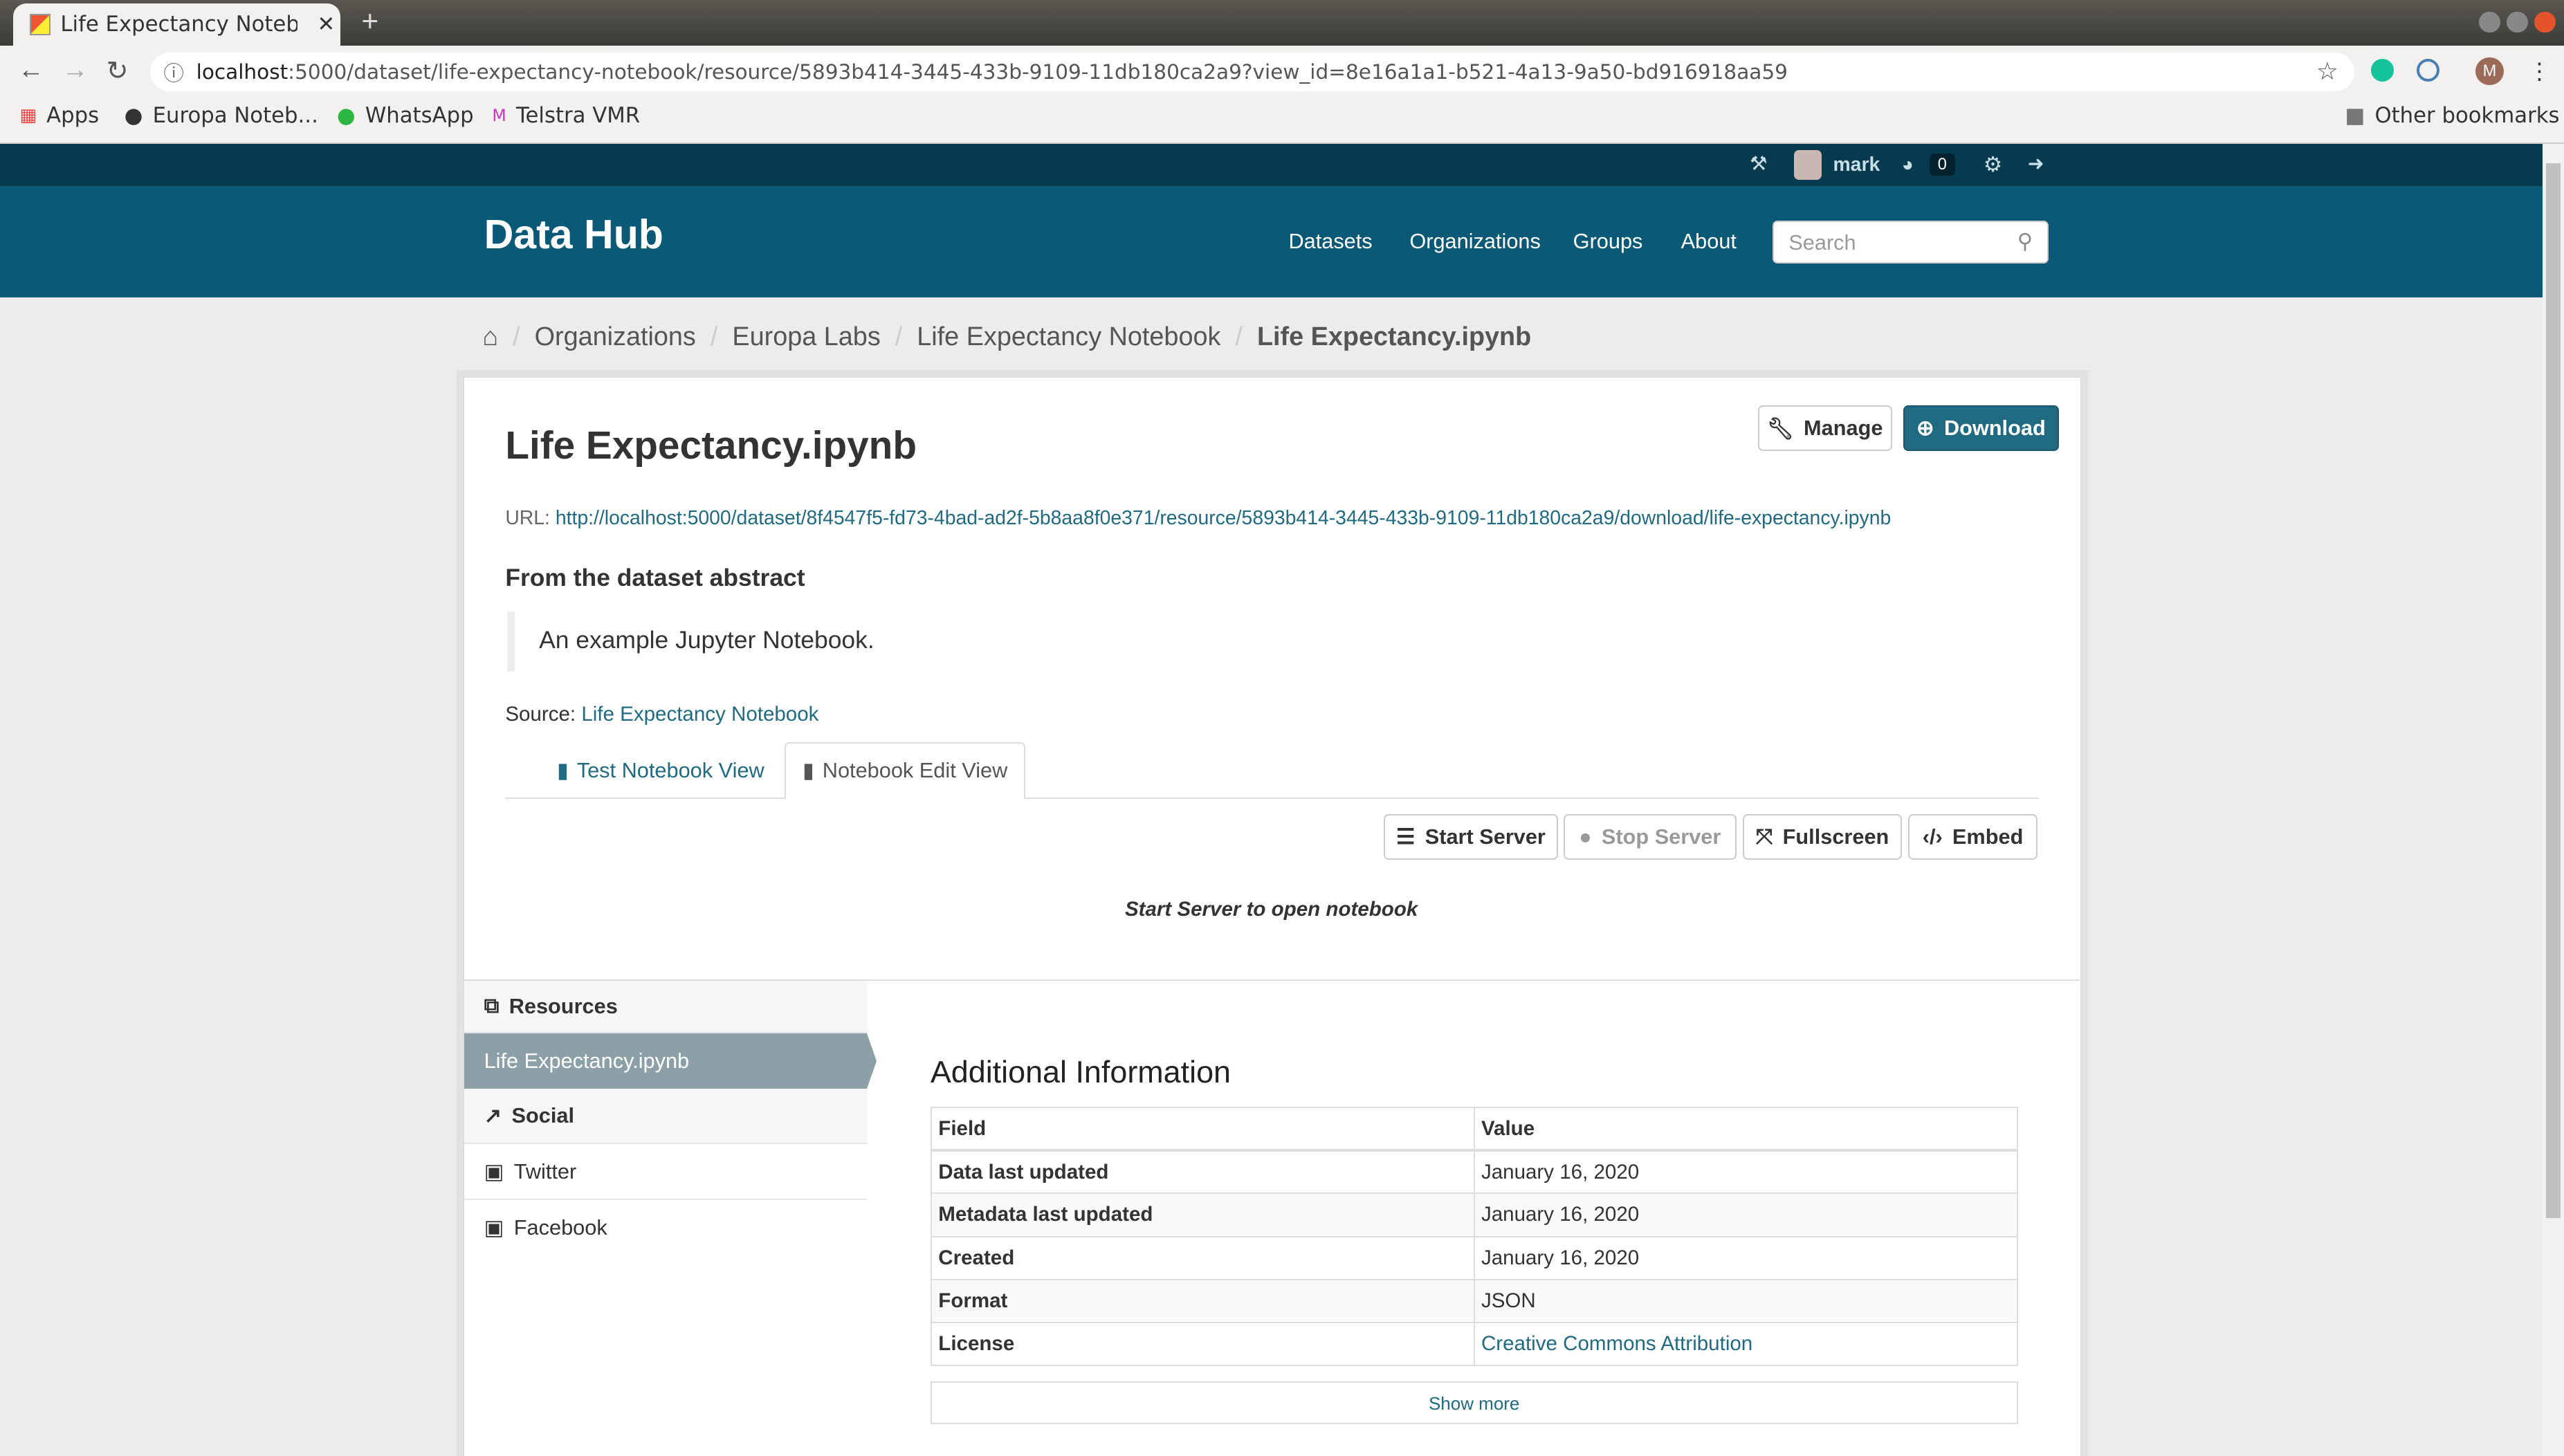 The width and height of the screenshot is (2564, 1456). I want to click on sysadmin-icon: ⚒, so click(1759, 164).